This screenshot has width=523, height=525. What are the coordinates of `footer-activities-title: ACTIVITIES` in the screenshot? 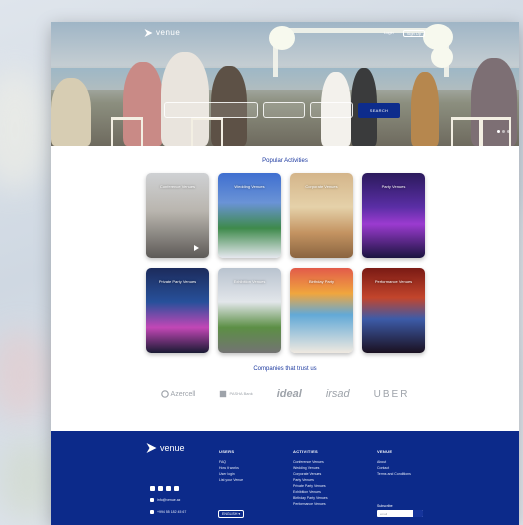 It's located at (306, 451).